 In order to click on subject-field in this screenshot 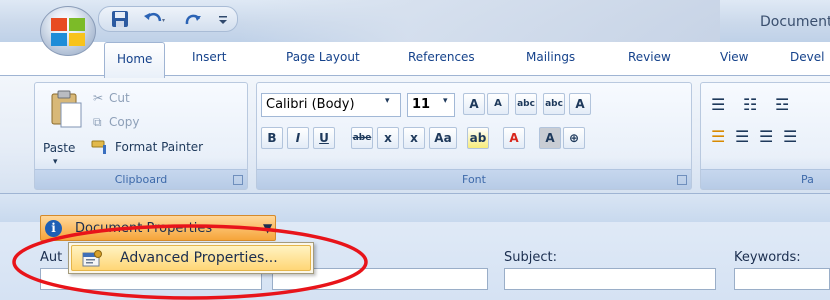, I will do `click(610, 279)`.